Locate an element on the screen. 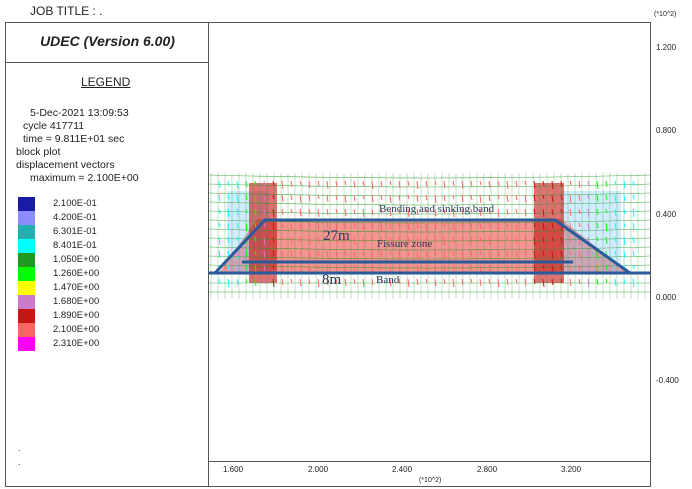 This screenshot has width=692, height=489. legend-heading: LEGEND is located at coordinates (106, 82).